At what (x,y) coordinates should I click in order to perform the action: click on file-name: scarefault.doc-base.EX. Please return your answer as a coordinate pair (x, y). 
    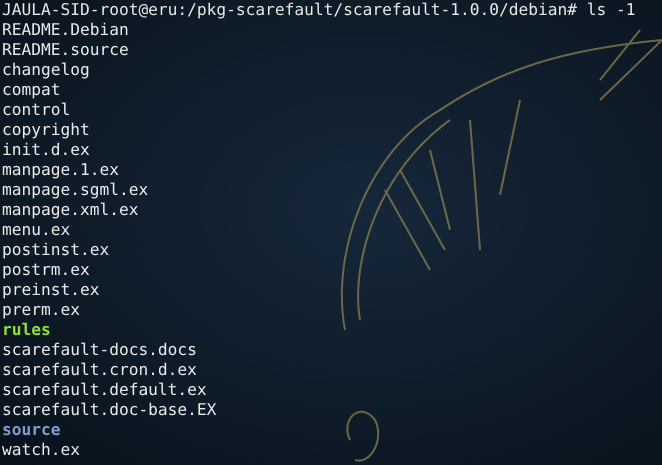
    Looking at the image, I should click on (109, 409).